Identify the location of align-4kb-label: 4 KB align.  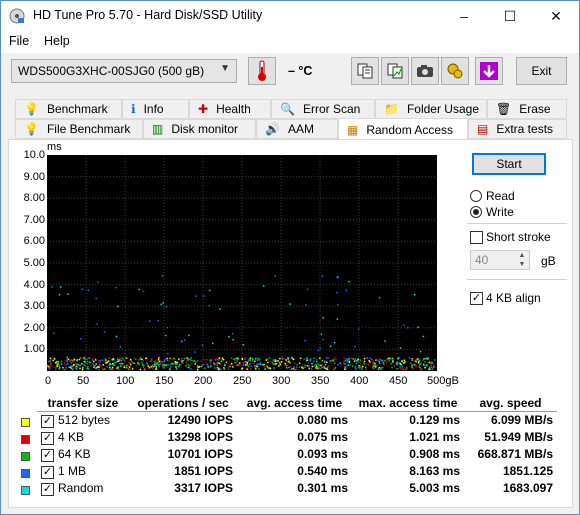
(513, 298).